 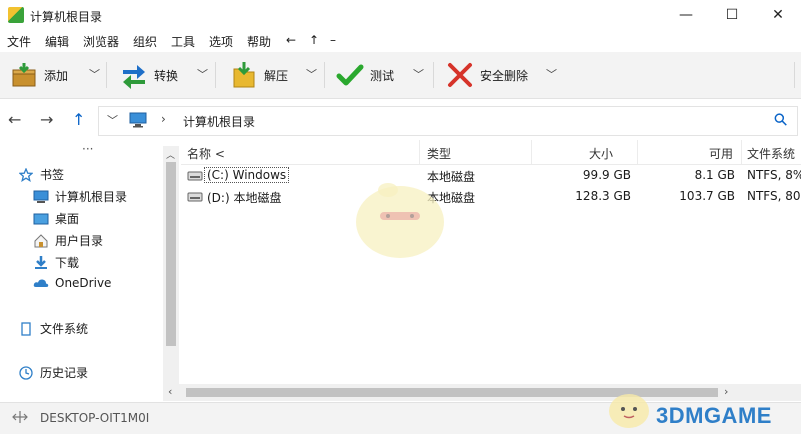 I want to click on sidebar-item-onedrive: OneDrive, so click(x=72, y=283).